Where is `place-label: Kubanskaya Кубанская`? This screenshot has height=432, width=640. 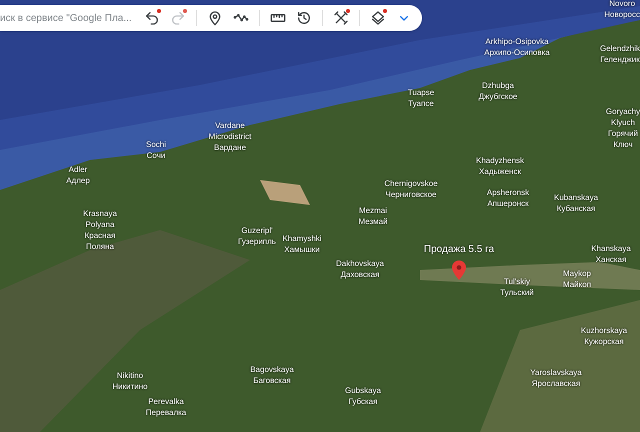 place-label: Kubanskaya Кубанская is located at coordinates (576, 203).